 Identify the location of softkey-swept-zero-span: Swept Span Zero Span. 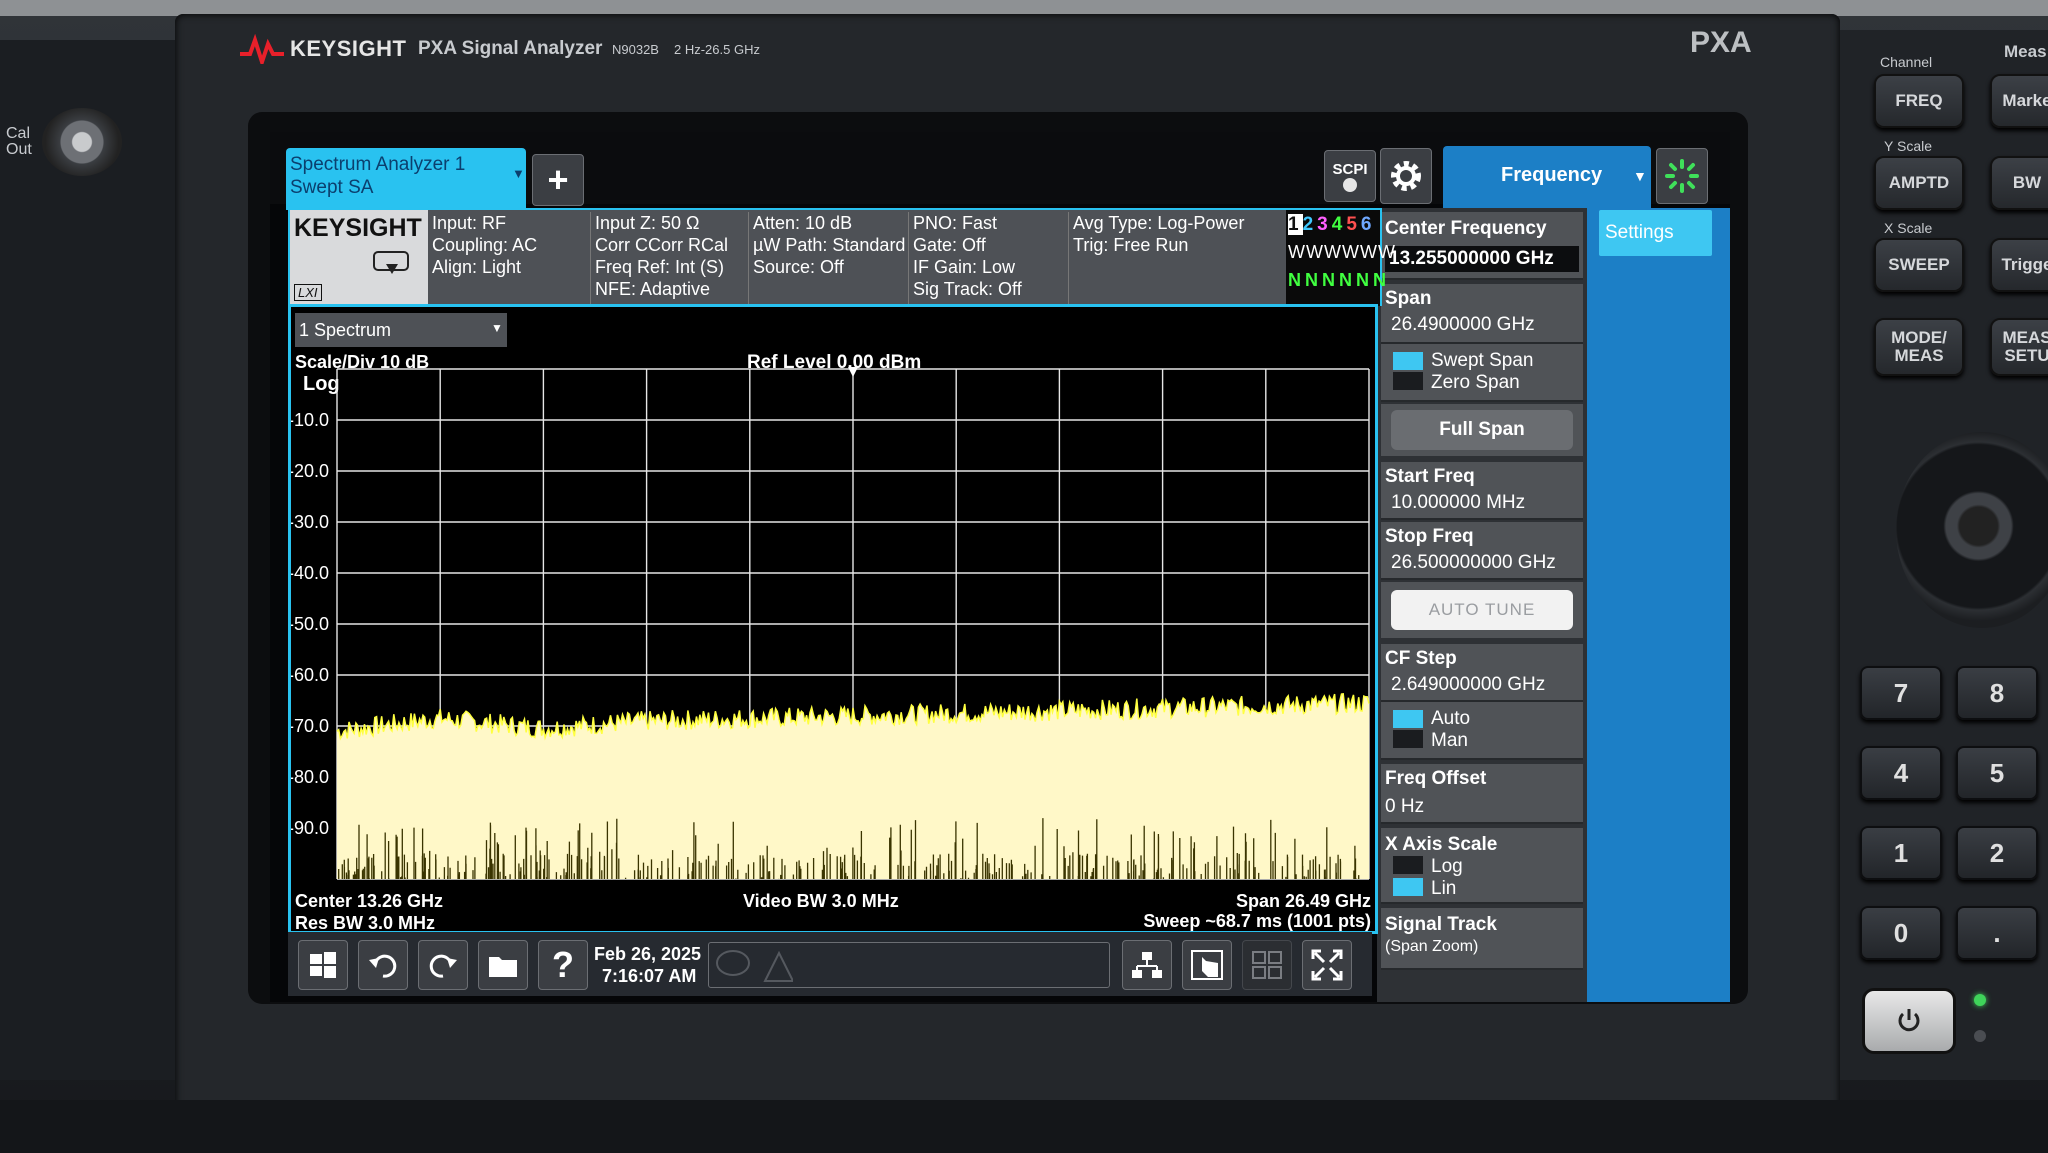
(1482, 373).